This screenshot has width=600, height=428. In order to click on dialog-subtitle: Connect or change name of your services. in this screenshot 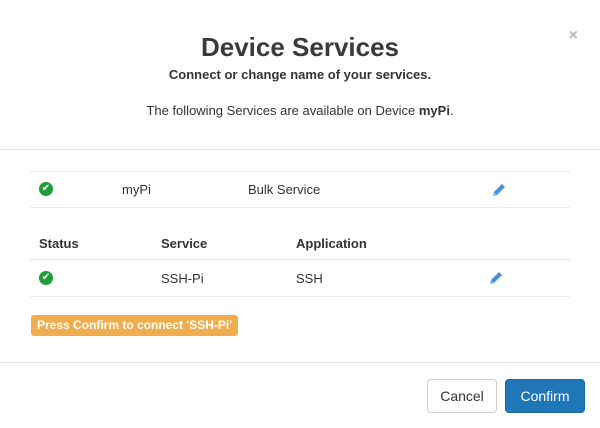, I will do `click(300, 74)`.